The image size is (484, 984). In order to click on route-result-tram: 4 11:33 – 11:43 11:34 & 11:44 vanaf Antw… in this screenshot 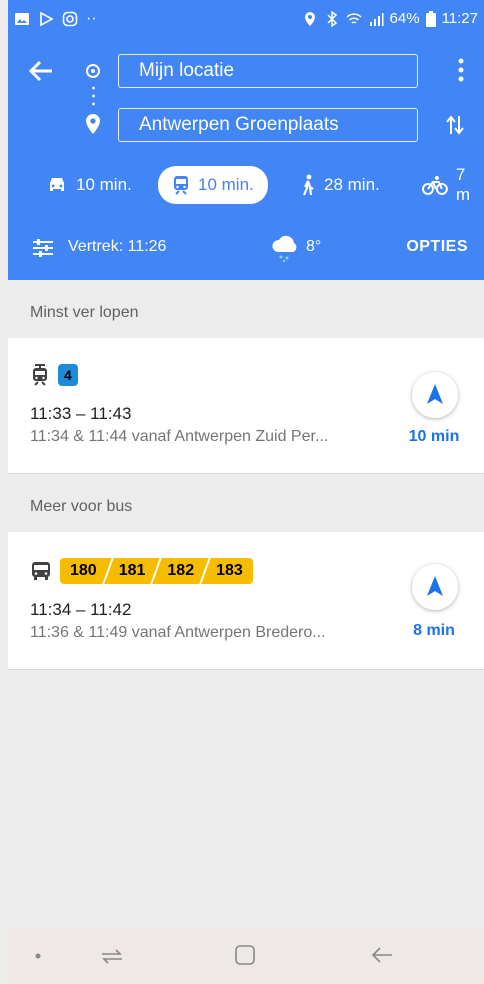, I will do `click(246, 406)`.